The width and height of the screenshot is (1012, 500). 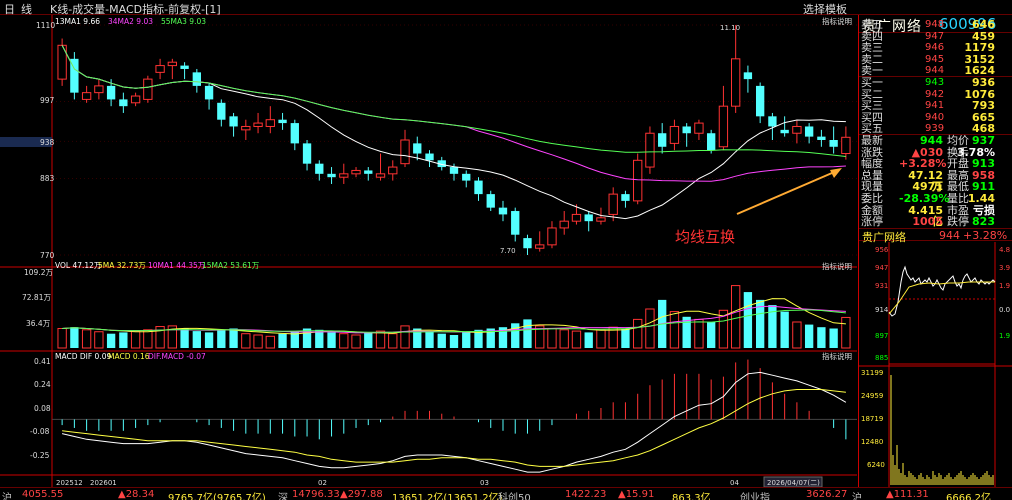 I want to click on kline-indicator-info: 指标说明, so click(x=837, y=21).